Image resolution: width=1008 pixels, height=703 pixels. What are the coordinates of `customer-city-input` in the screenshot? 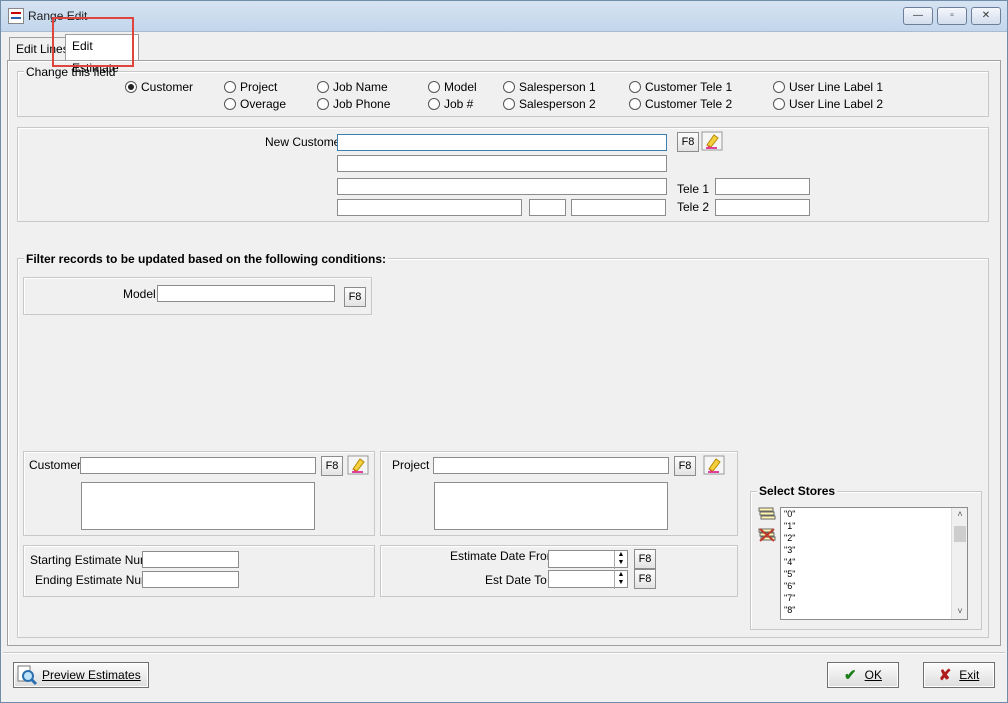 It's located at (429, 207).